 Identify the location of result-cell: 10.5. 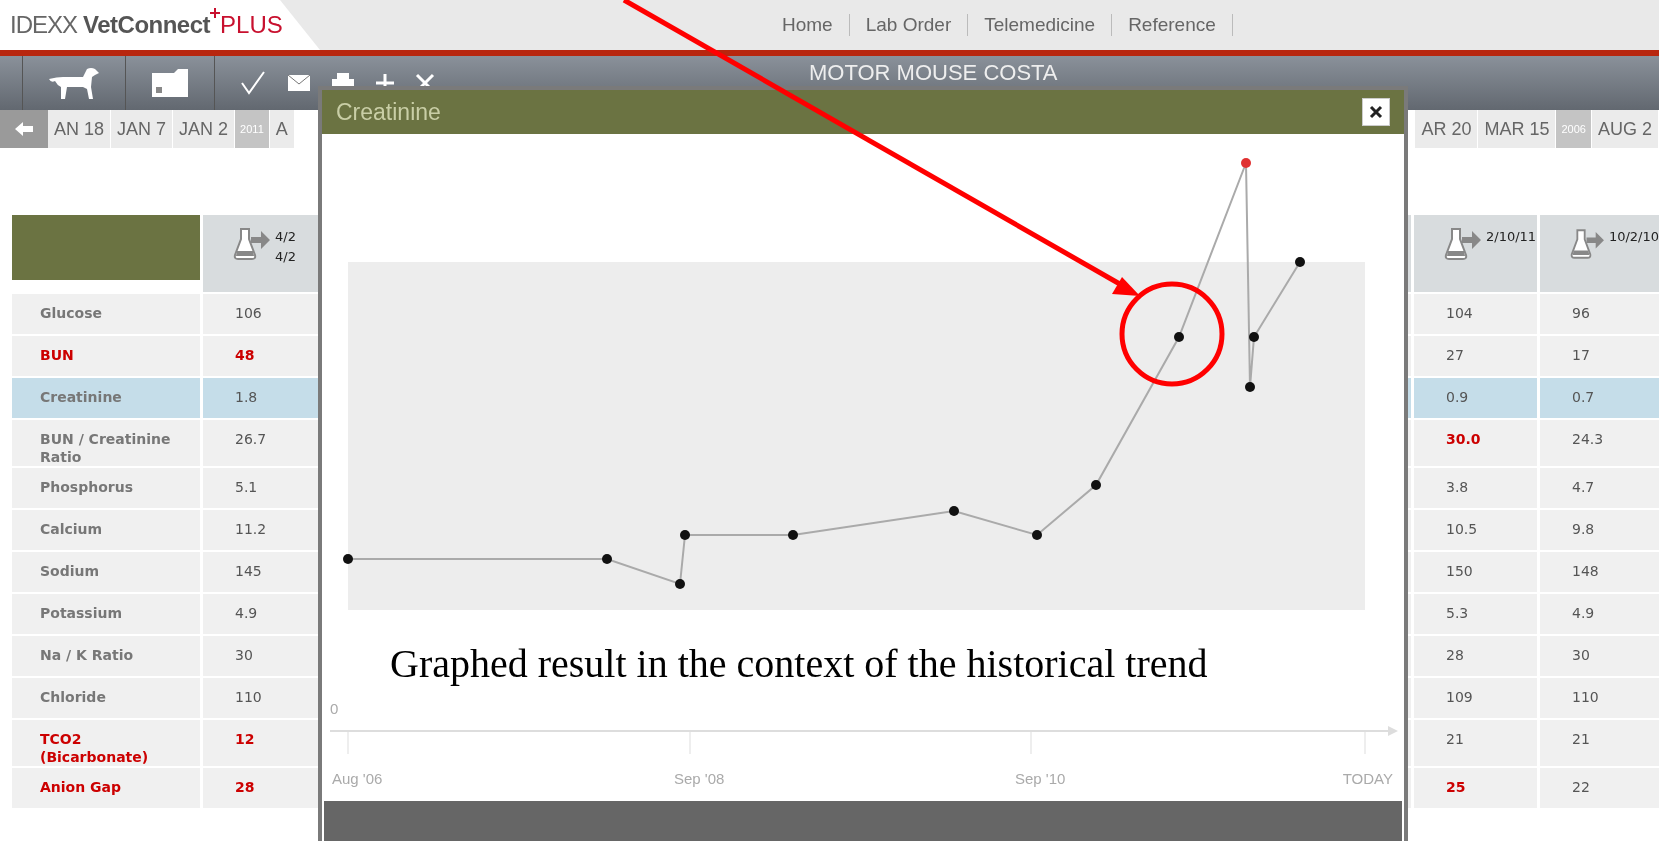
(1475, 530).